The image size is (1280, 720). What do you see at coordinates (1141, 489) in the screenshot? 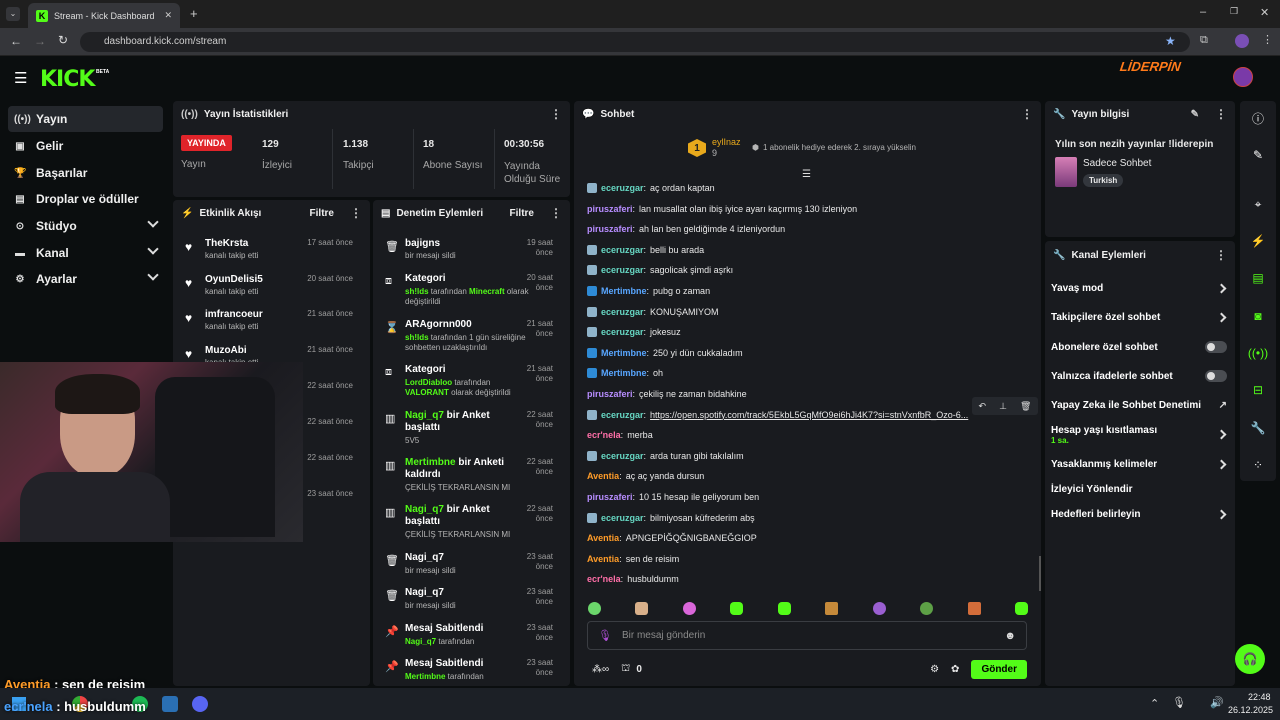
I see `action-raid: İzleyici Yönlendir` at bounding box center [1141, 489].